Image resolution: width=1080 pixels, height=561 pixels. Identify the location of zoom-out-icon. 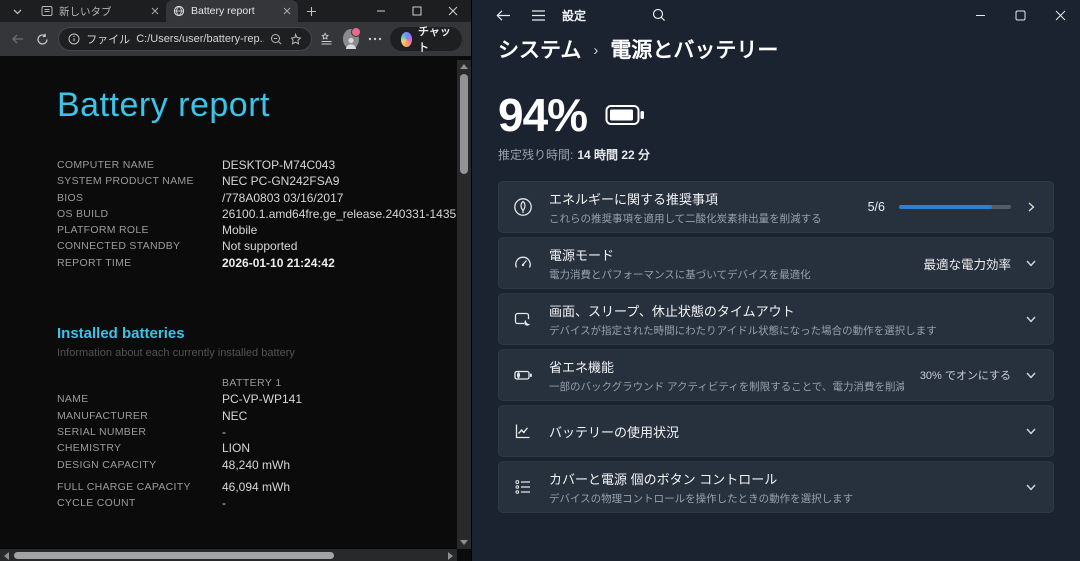
(276, 39).